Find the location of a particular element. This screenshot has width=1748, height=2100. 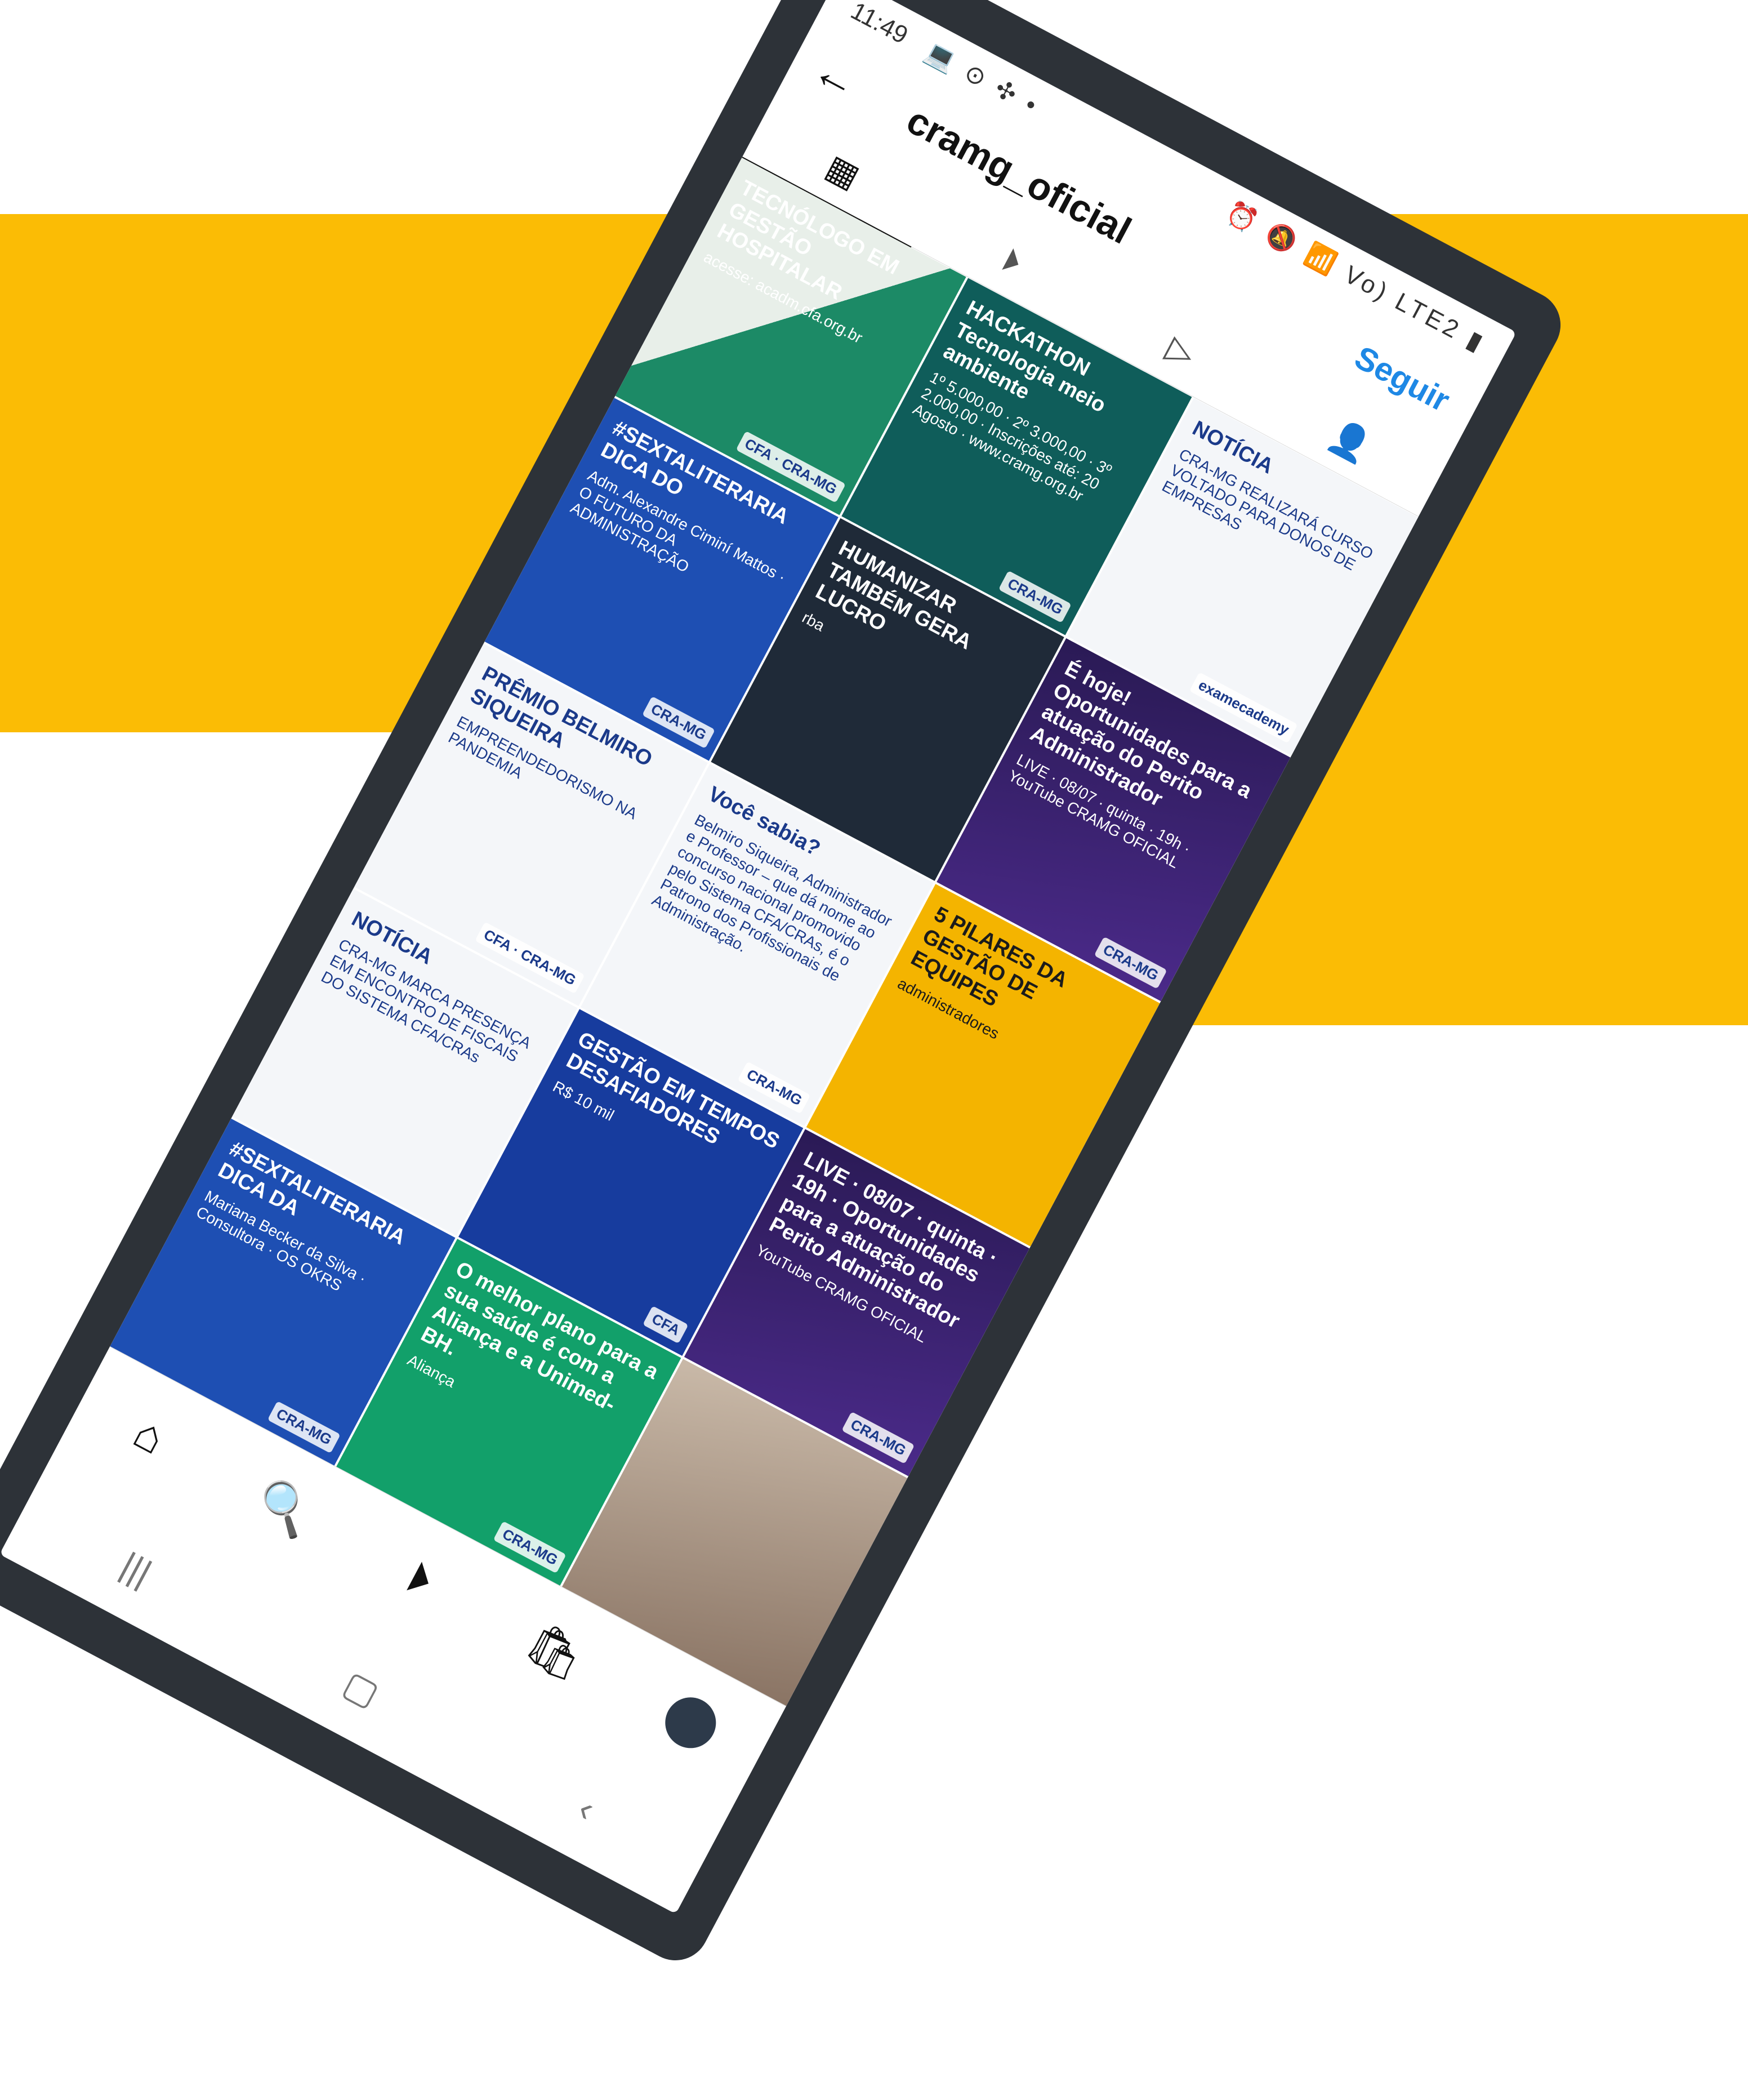

play-icon: ▷ is located at coordinates (1182, 351).